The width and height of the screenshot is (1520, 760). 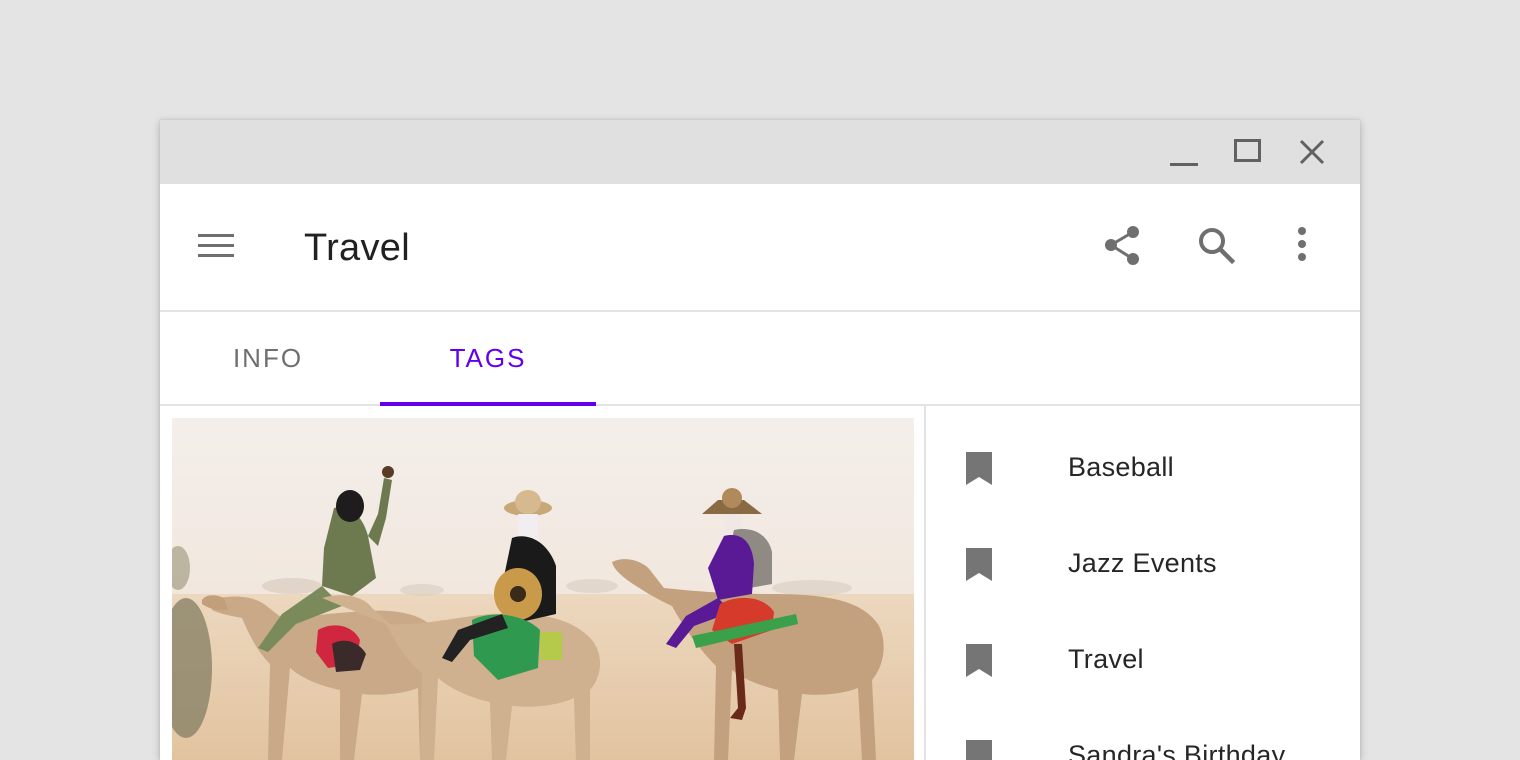 What do you see at coordinates (1143, 727) in the screenshot?
I see `tag-item-sandras-birthday: Sandra's Birthday` at bounding box center [1143, 727].